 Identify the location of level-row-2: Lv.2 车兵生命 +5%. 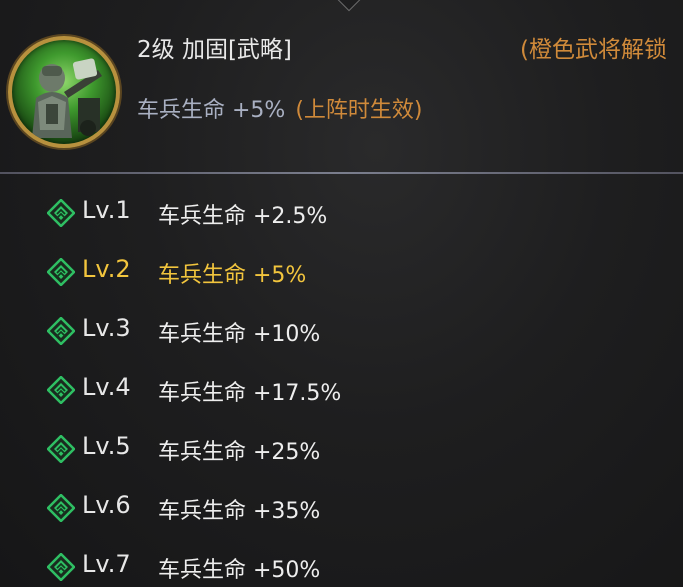
(341, 272).